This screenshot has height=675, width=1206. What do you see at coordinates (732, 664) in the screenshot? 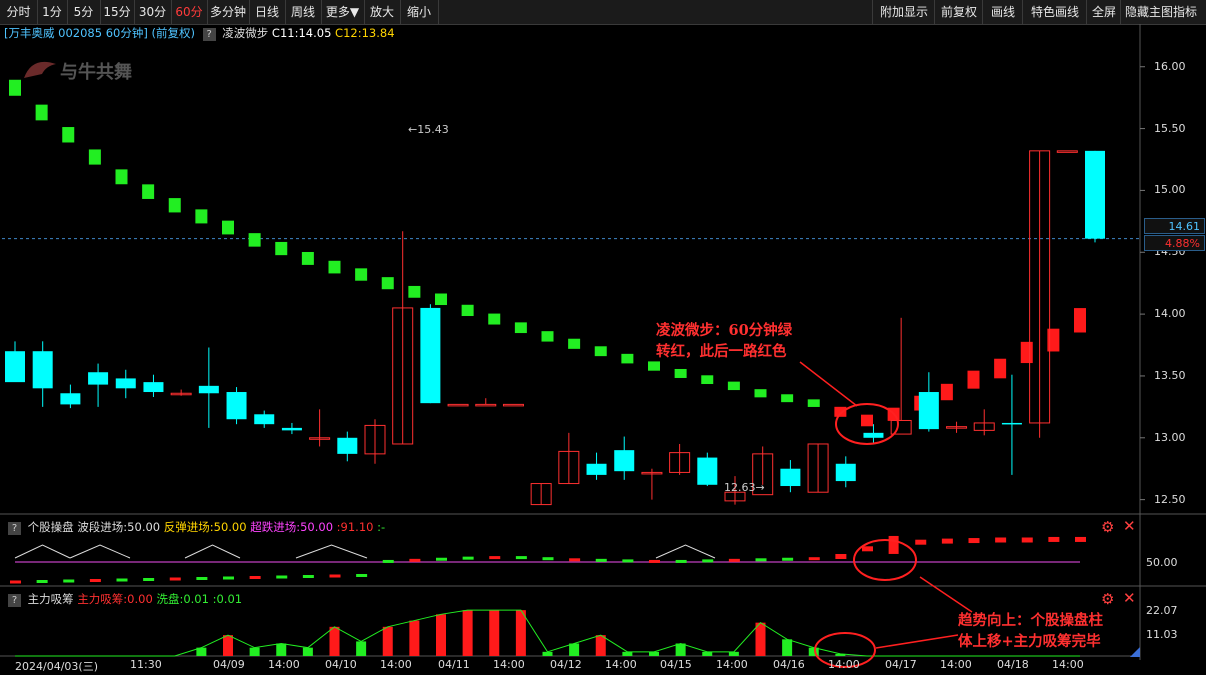
I see `time-tick-11: 14:00` at bounding box center [732, 664].